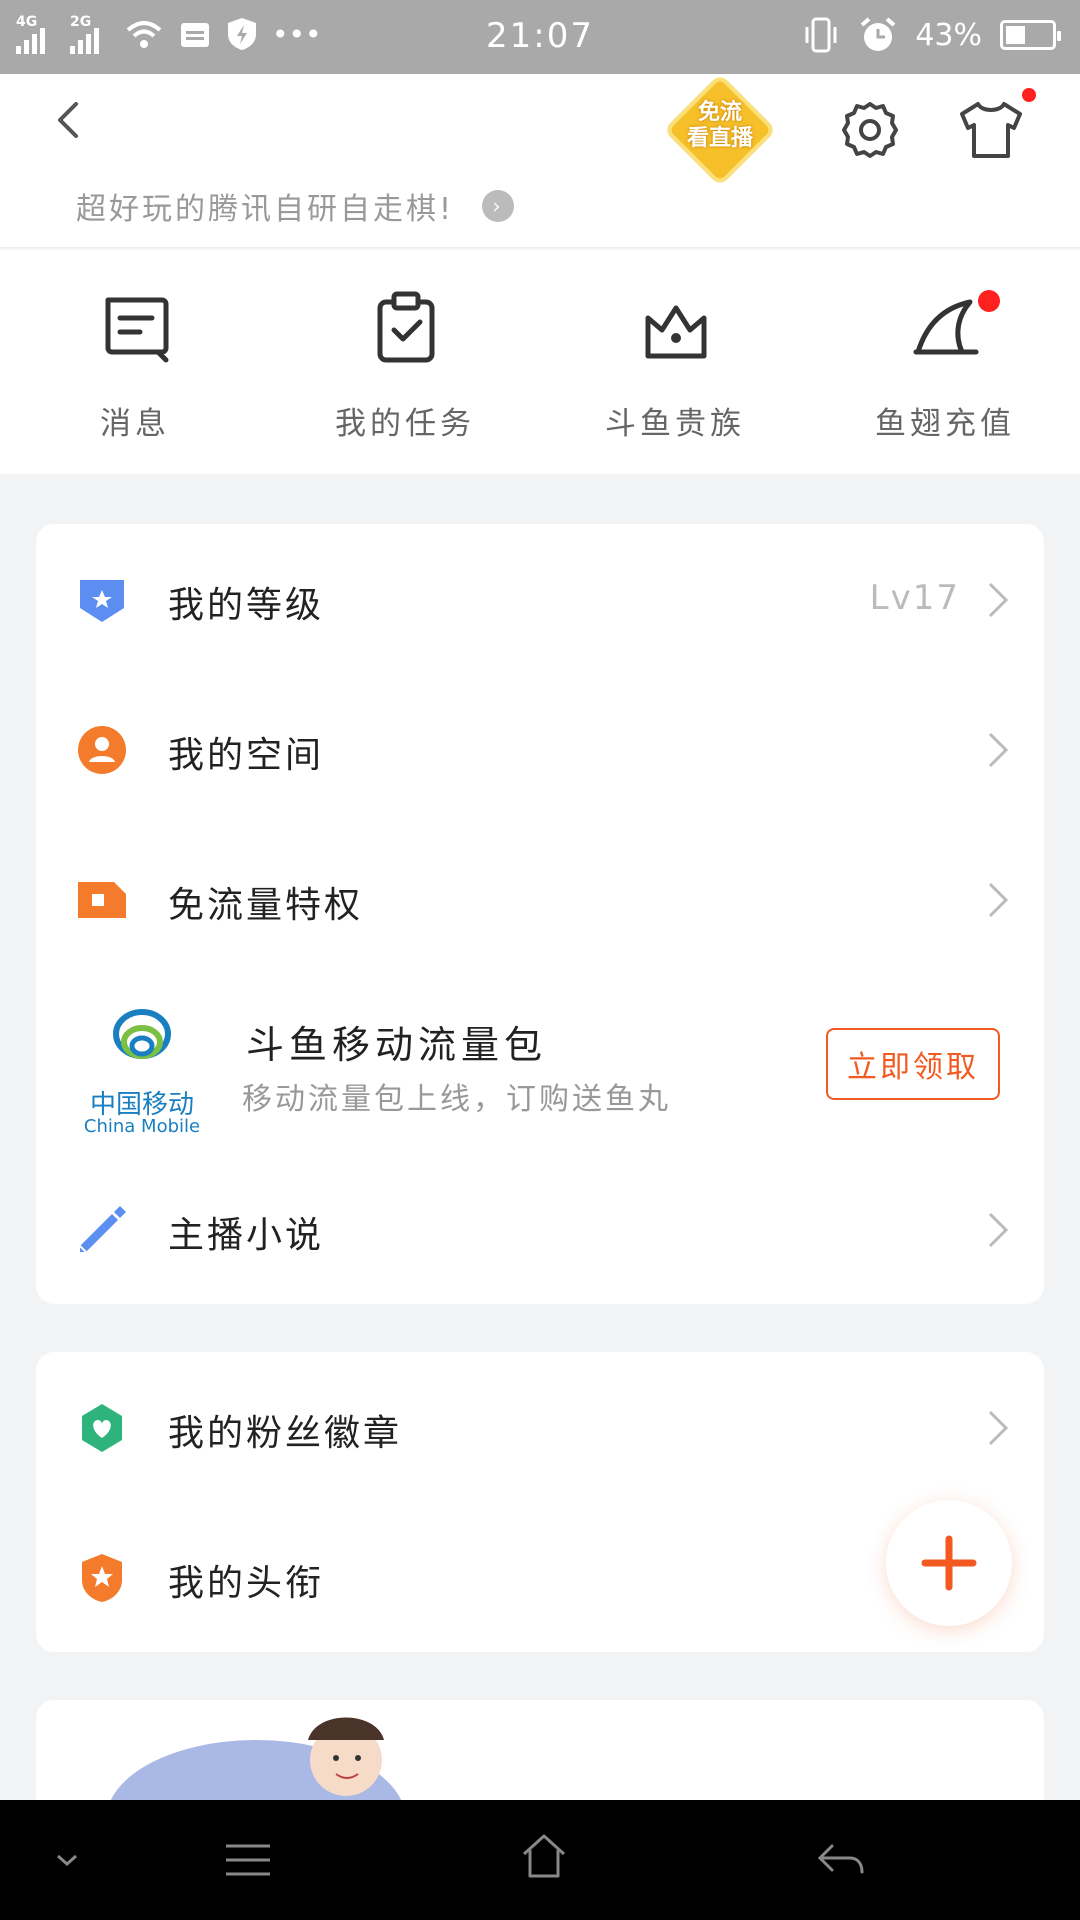 The height and width of the screenshot is (1920, 1080). Describe the element at coordinates (675, 424) in the screenshot. I see `quick-action-label: 斗鱼贵族` at that location.